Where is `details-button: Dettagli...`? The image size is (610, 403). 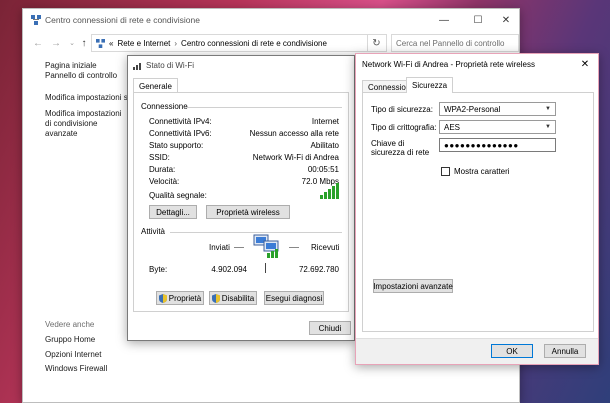
details-button: Dettagli... is located at coordinates (173, 212).